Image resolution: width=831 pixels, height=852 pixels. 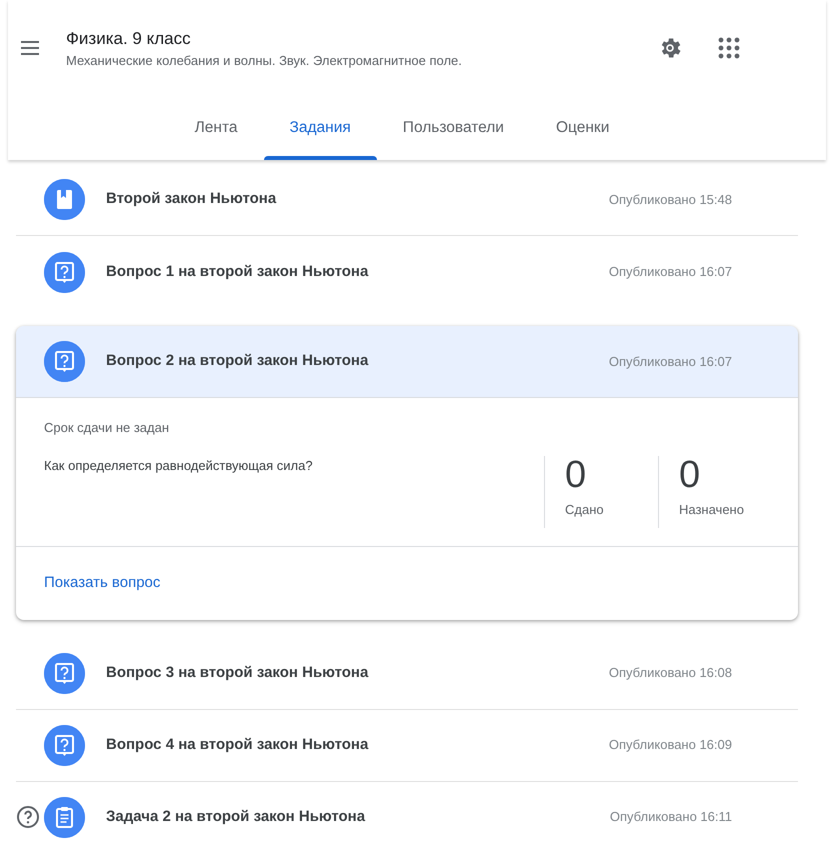 What do you see at coordinates (729, 48) in the screenshot?
I see `apps-icon` at bounding box center [729, 48].